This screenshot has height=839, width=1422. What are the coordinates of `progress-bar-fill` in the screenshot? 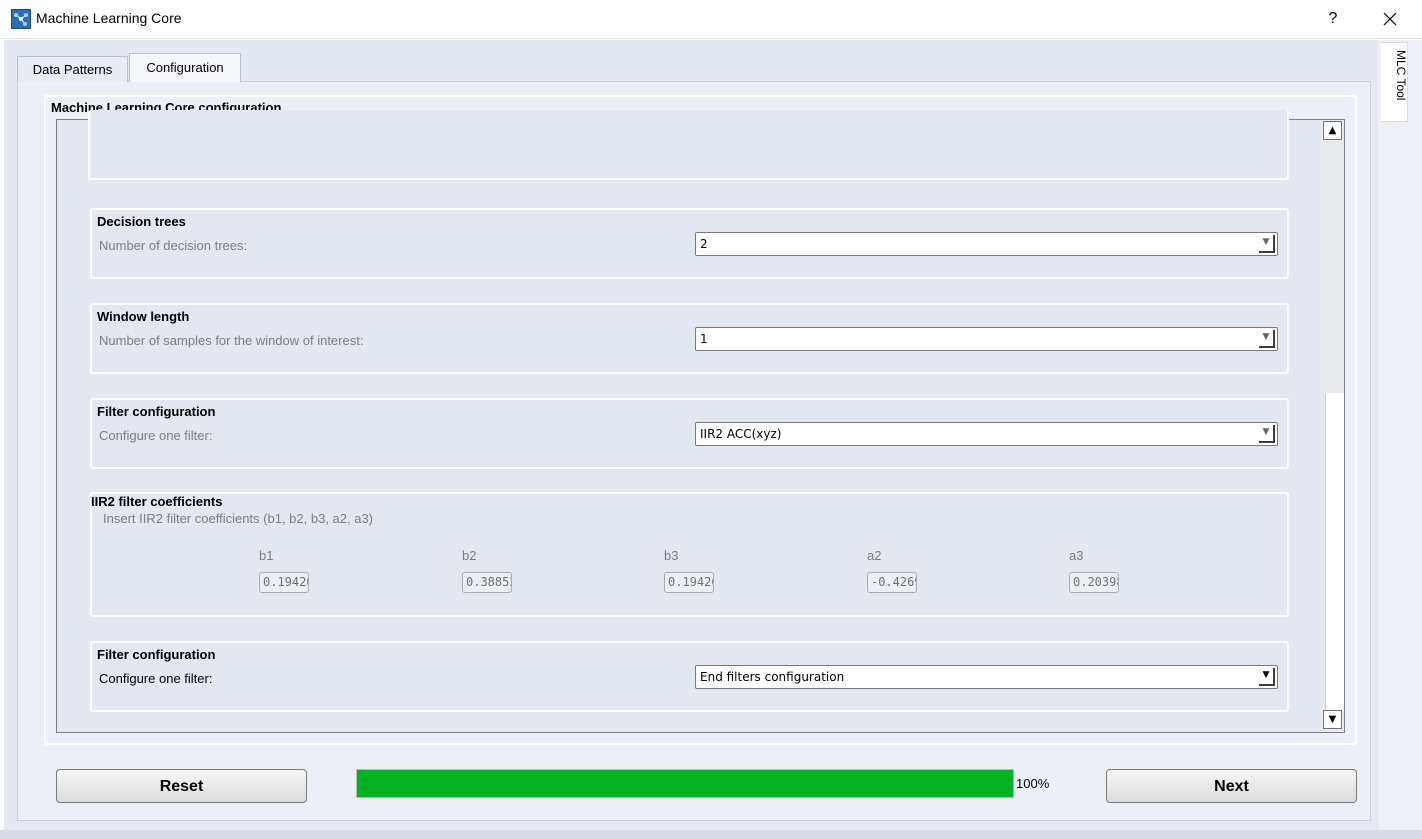 It's located at (685, 783).